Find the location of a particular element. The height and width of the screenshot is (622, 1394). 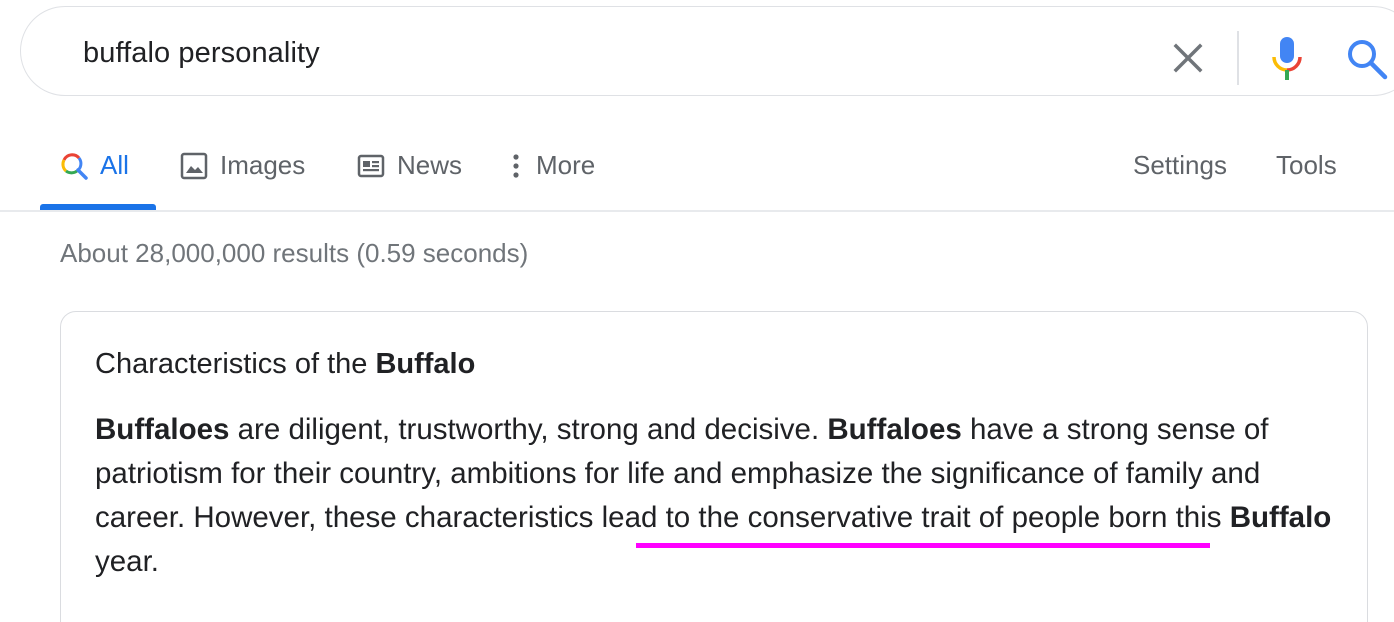

search-icon is located at coordinates (1367, 59).